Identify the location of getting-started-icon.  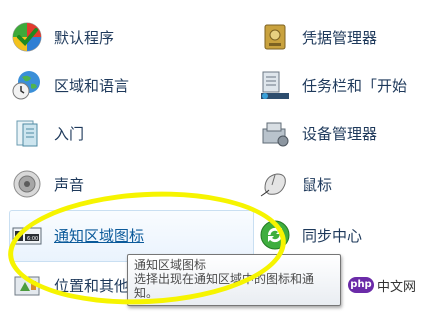
(27, 133).